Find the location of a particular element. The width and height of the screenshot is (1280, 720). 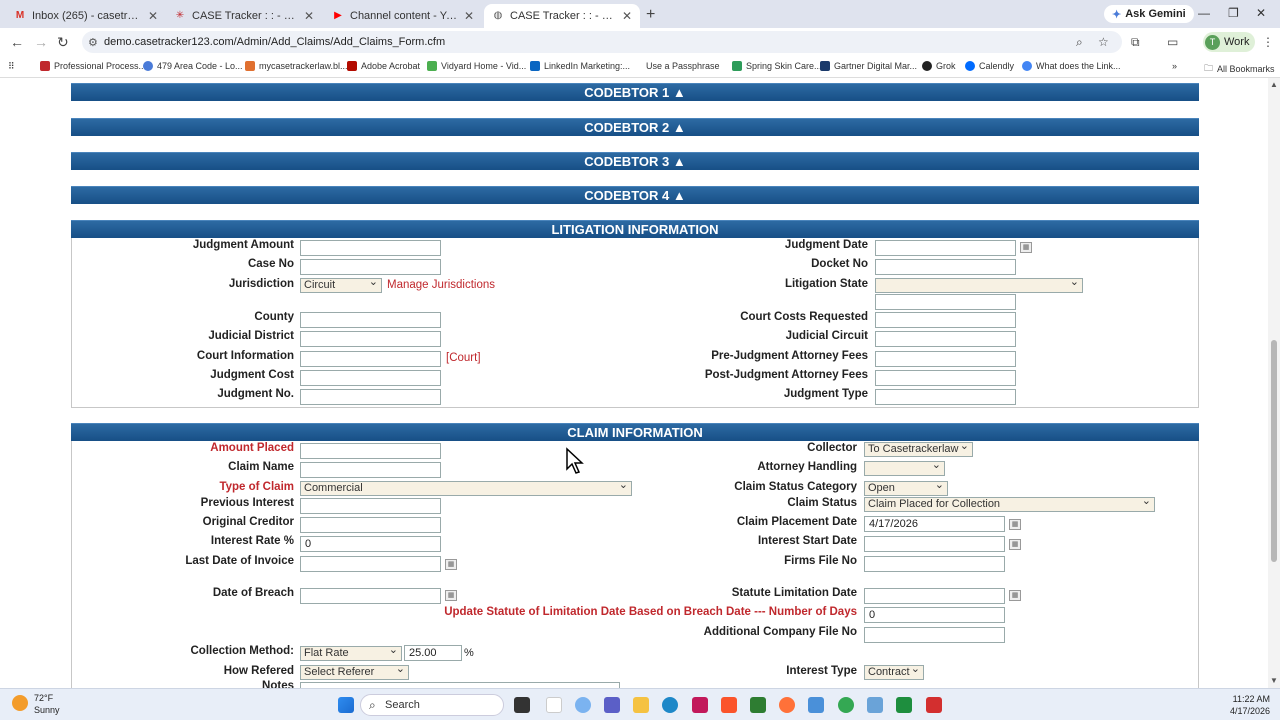

edge-icon is located at coordinates (670, 705).